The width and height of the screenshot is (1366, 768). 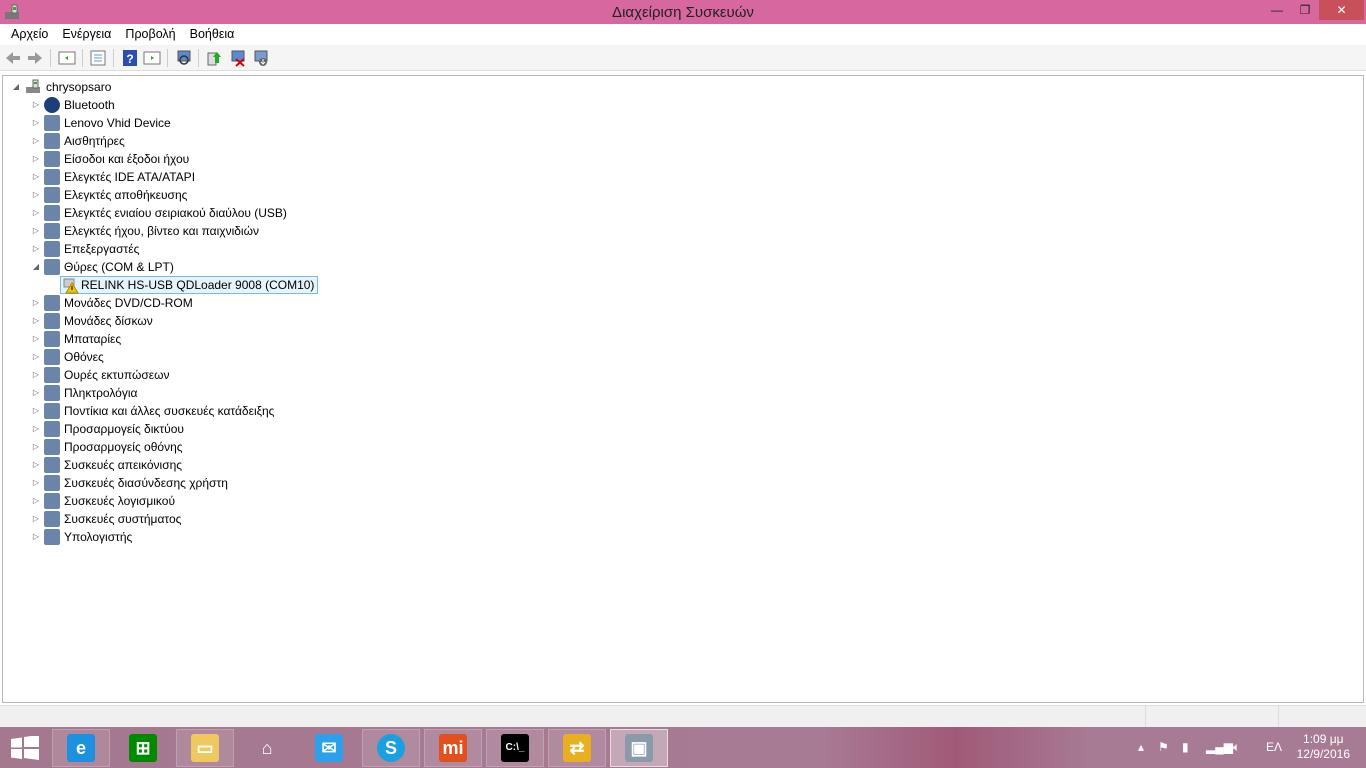 What do you see at coordinates (1185, 747) in the screenshot?
I see `battery-icon: ▮` at bounding box center [1185, 747].